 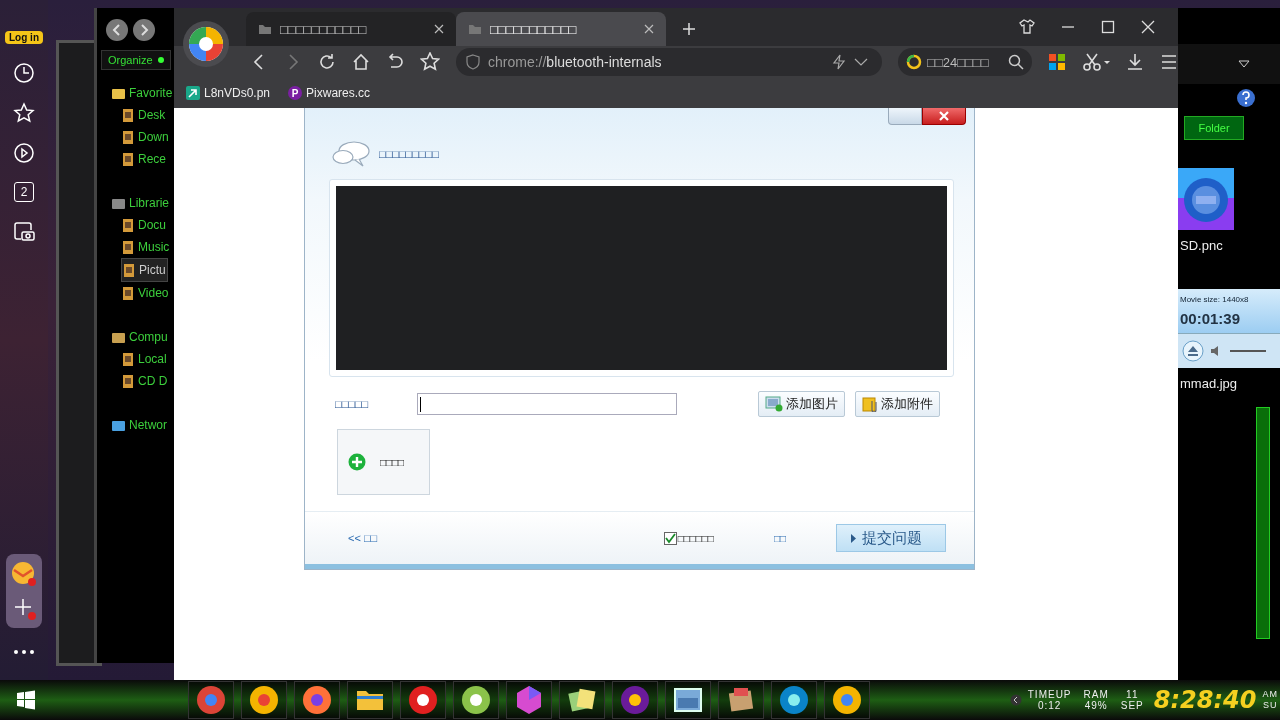 I want to click on file-name: SD.pnc, so click(x=1230, y=245).